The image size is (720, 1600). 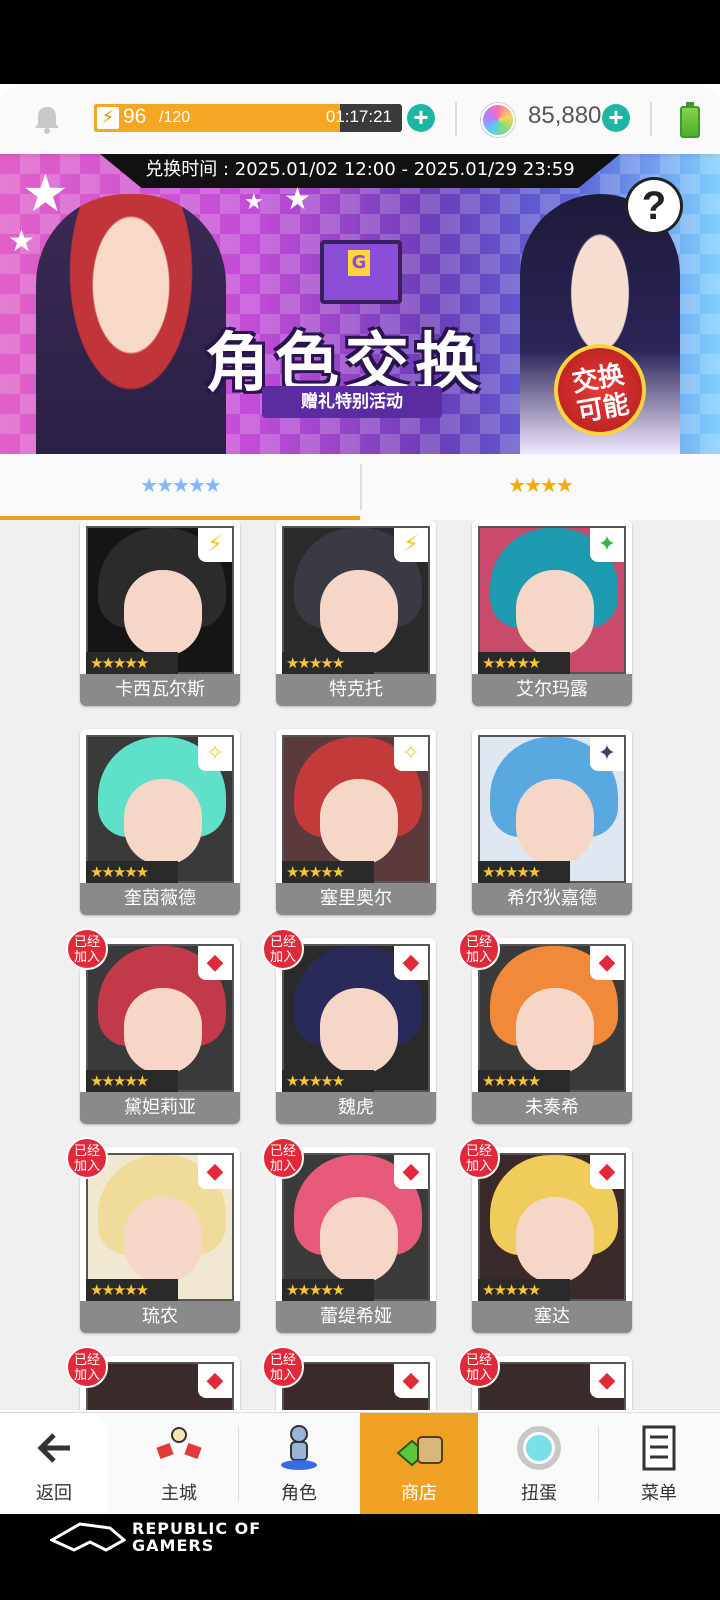 What do you see at coordinates (607, 754) in the screenshot?
I see `element-icon: ✦` at bounding box center [607, 754].